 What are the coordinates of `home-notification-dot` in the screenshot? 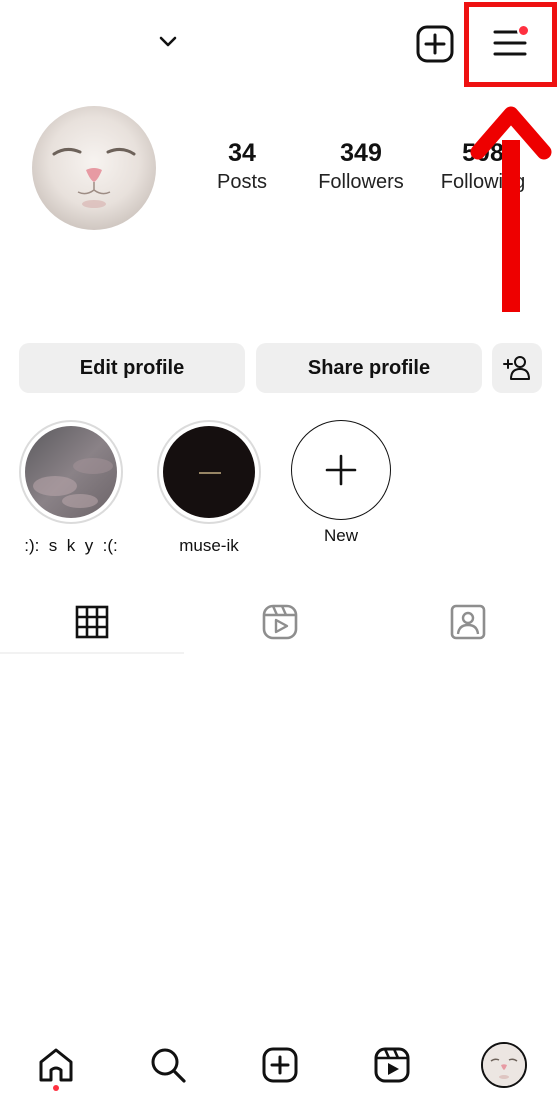 It's located at (56, 1088).